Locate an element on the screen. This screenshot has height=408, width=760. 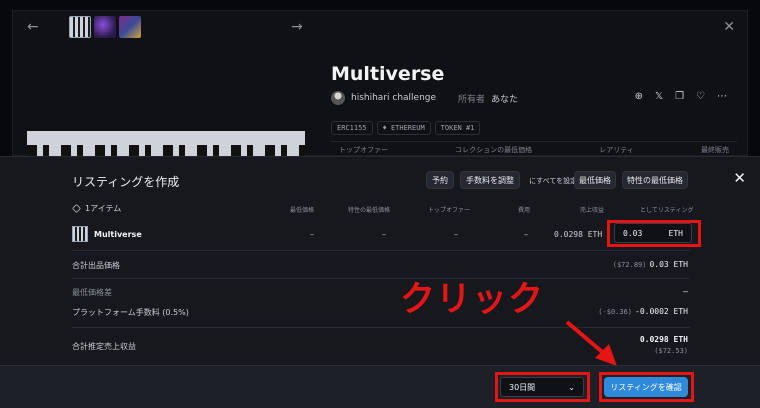
highlight-duration-box is located at coordinates (542, 387).